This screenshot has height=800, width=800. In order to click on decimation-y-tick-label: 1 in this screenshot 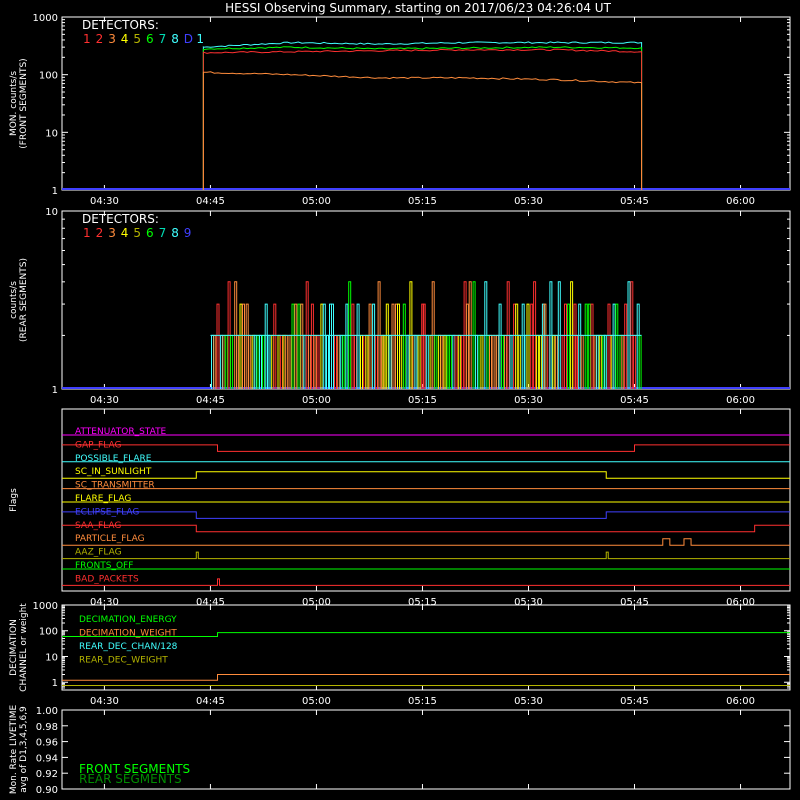, I will do `click(55, 683)`.